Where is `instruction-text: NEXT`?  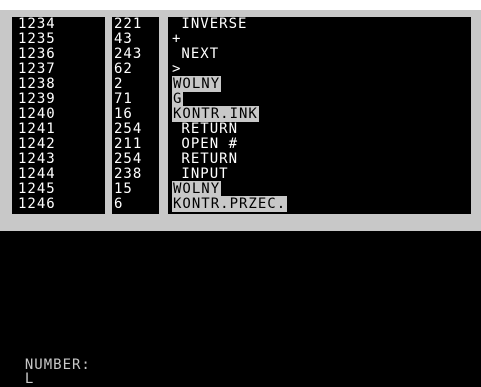 instruction-text: NEXT is located at coordinates (196, 54).